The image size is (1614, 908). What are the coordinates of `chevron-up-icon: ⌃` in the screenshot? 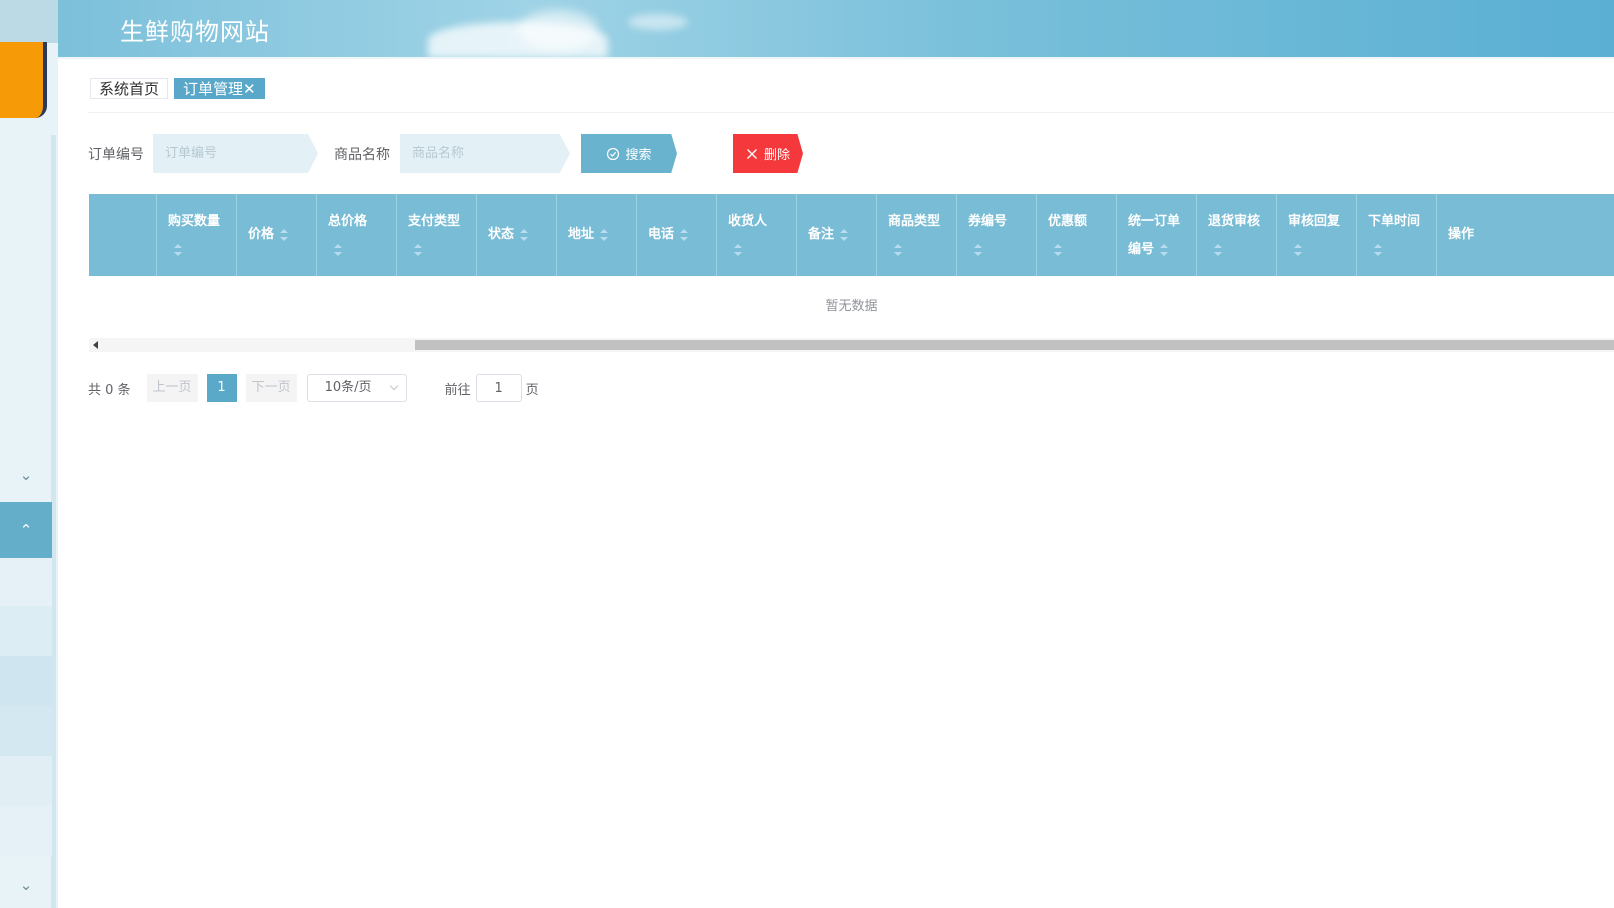 It's located at (26, 530).